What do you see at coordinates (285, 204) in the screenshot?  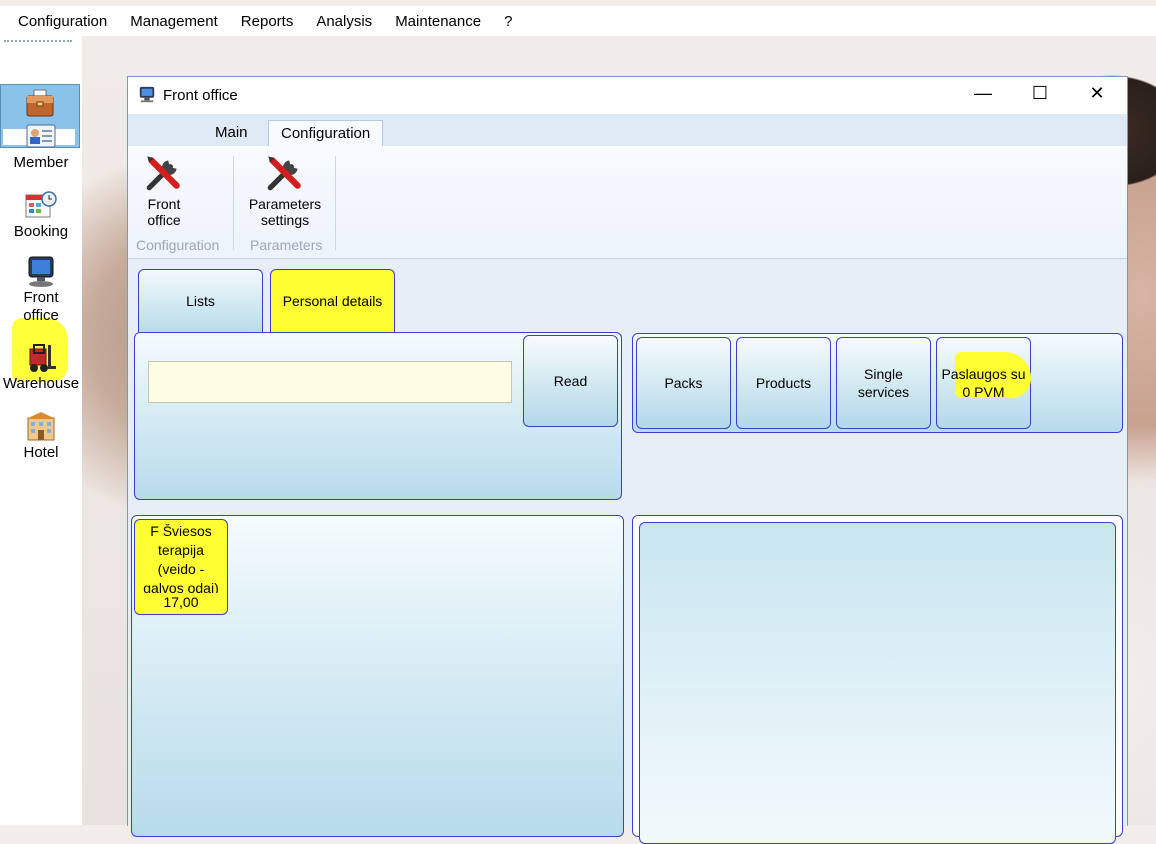 I see `ribbon-button-label: Parameters` at bounding box center [285, 204].